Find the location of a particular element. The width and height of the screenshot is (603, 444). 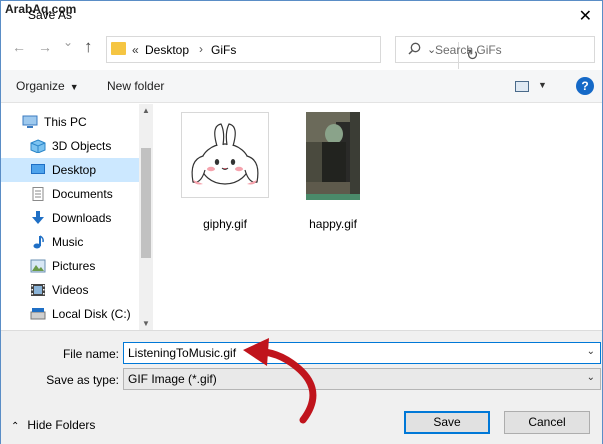

breadcrumb-gifs: GiFs is located at coordinates (223, 50).